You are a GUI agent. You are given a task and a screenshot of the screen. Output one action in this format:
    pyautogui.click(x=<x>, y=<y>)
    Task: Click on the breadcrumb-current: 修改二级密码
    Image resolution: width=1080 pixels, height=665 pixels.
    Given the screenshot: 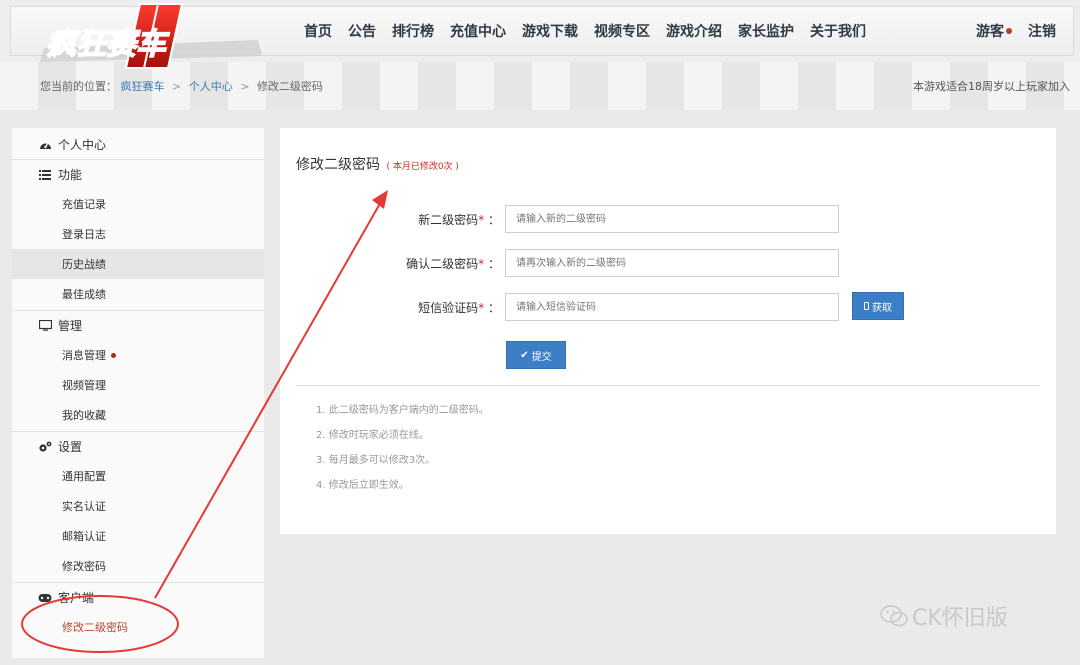 What is the action you would take?
    pyautogui.click(x=289, y=86)
    